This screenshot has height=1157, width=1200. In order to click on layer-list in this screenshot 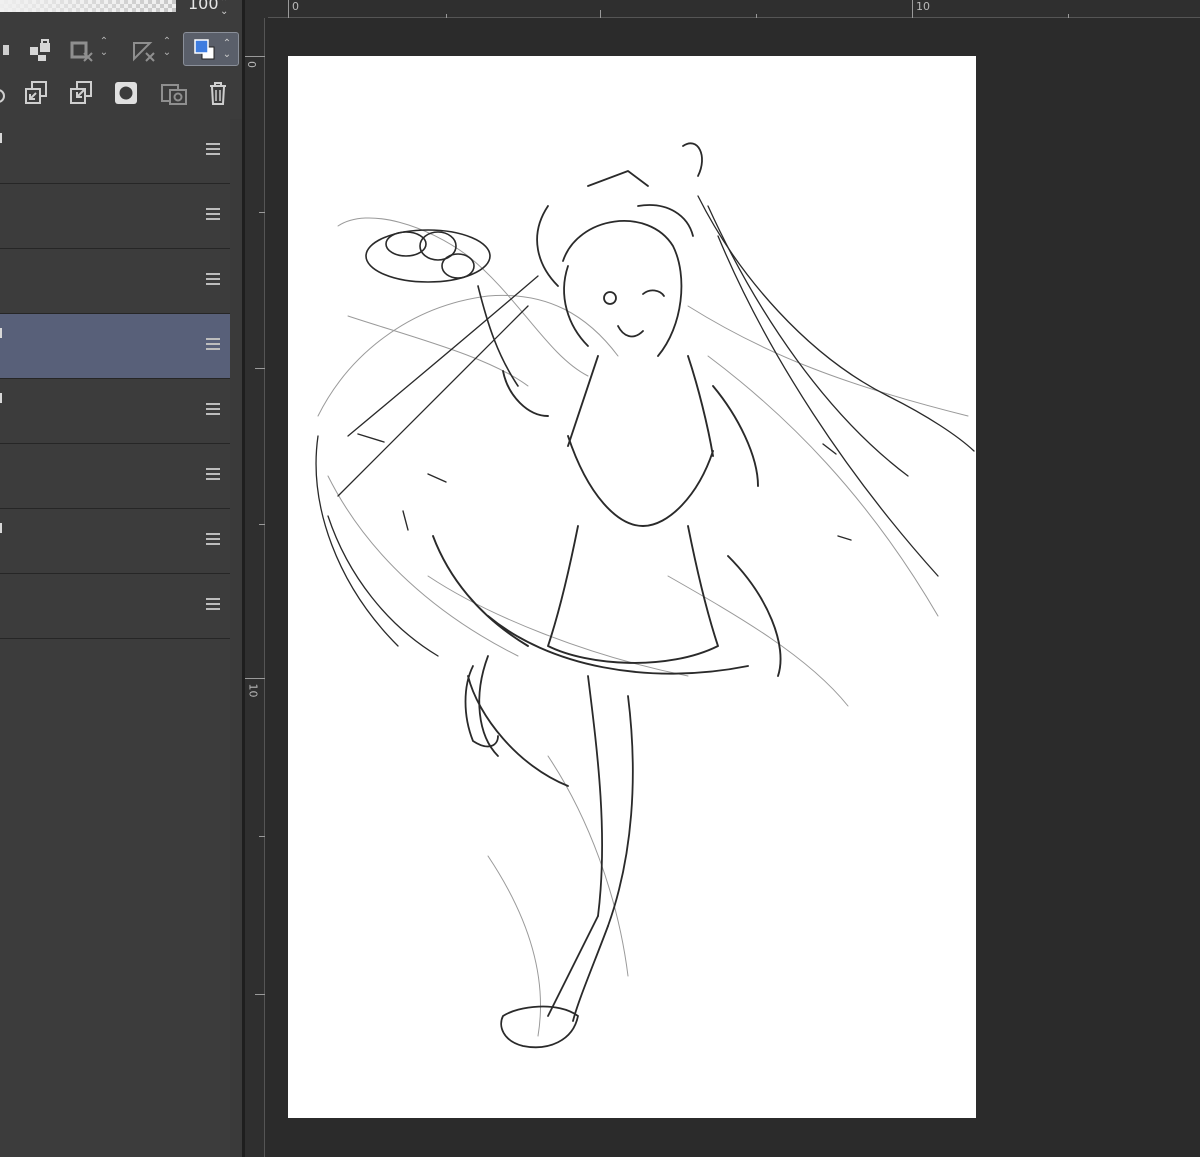, I will do `click(115, 379)`.